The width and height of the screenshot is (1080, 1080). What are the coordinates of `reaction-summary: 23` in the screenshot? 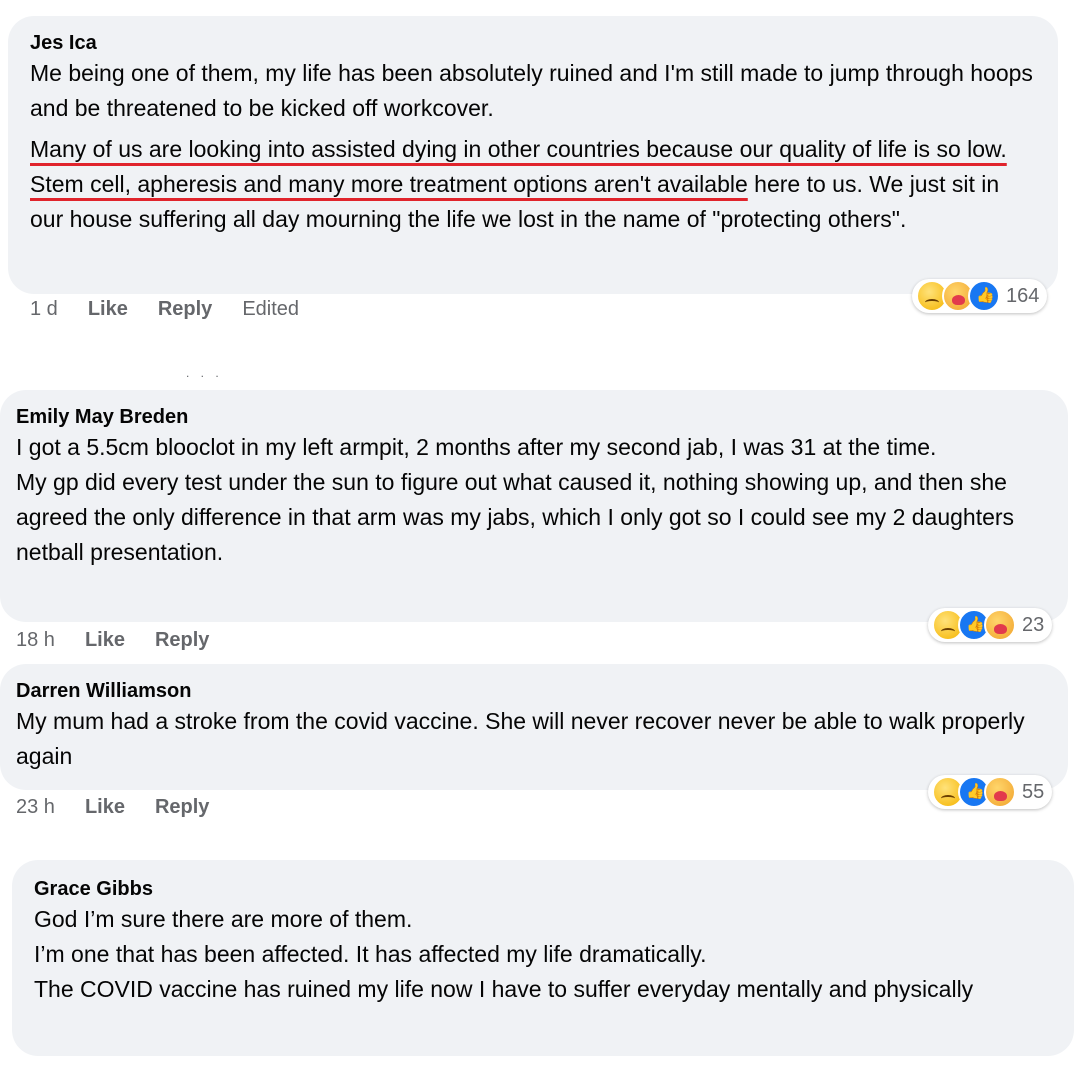 It's located at (990, 625).